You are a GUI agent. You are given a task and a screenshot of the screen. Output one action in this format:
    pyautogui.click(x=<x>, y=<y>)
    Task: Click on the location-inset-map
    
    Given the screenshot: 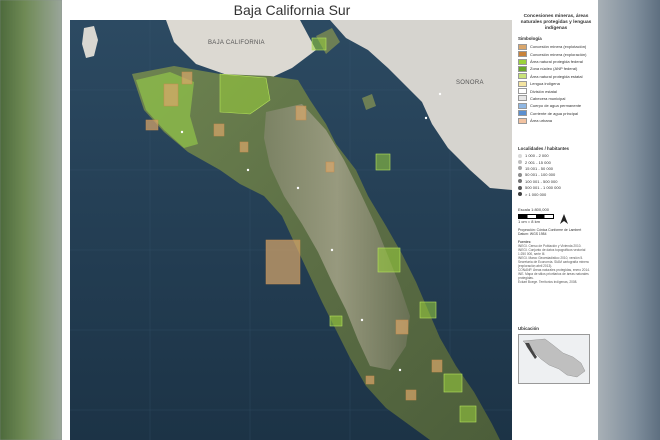 What is the action you would take?
    pyautogui.click(x=554, y=359)
    